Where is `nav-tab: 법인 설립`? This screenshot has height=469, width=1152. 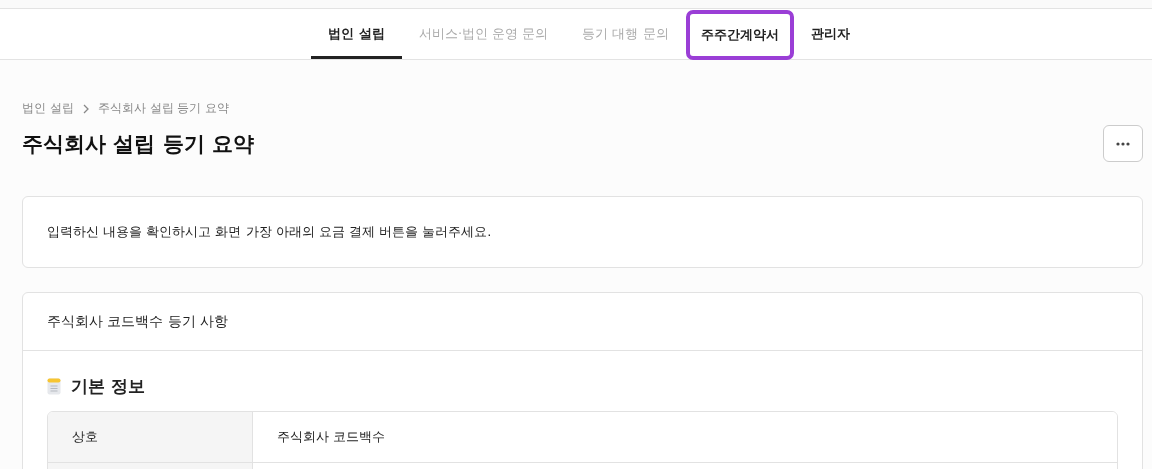 nav-tab: 법인 설립 is located at coordinates (356, 34).